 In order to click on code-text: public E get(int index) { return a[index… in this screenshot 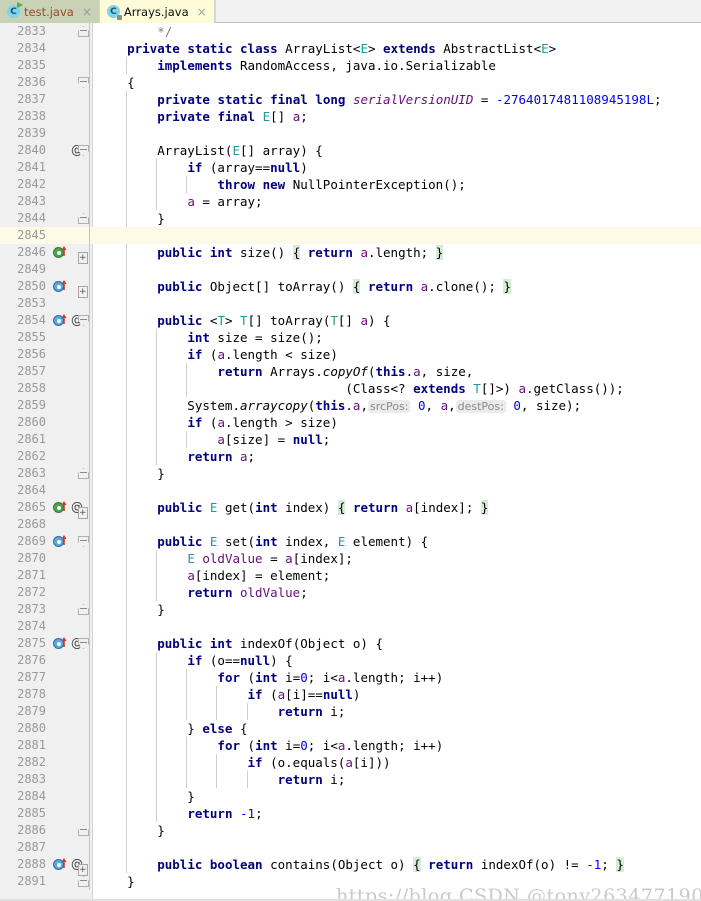, I will do `click(397, 507)`.